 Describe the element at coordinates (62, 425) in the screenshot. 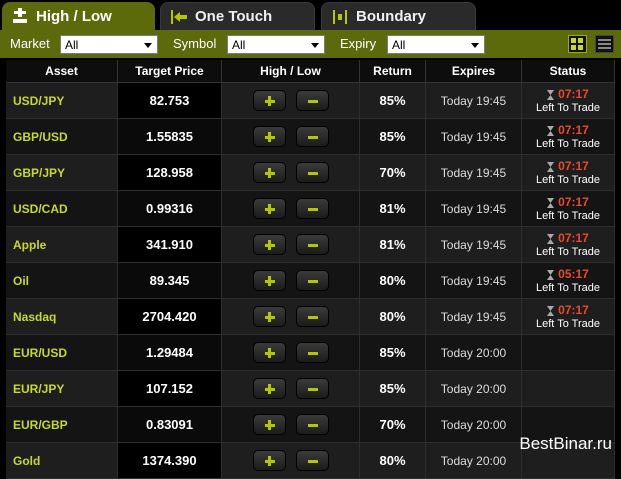

I see `asset-cell: EUR/GBP` at that location.